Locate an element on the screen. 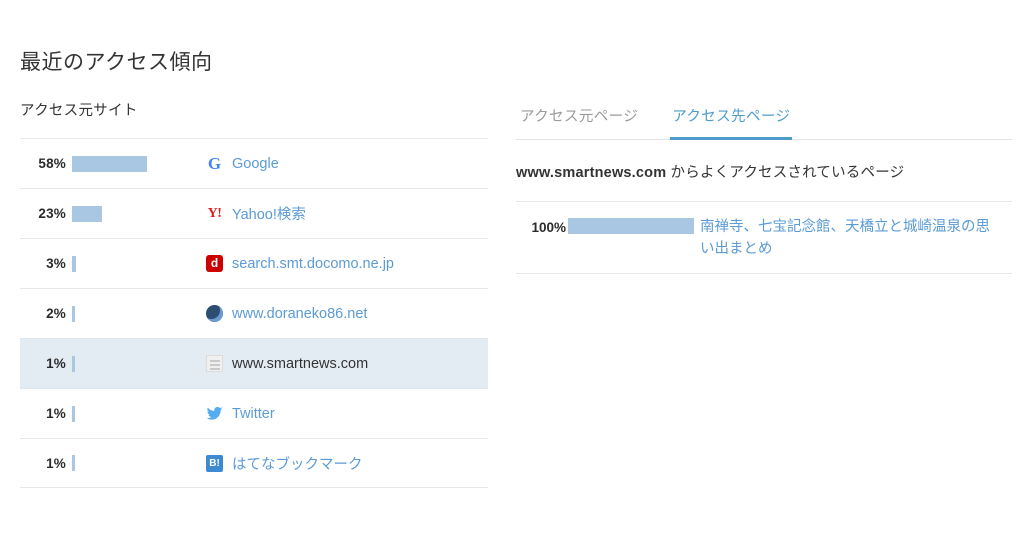  detail-heading-domain: www.smartnews.com is located at coordinates (591, 173).